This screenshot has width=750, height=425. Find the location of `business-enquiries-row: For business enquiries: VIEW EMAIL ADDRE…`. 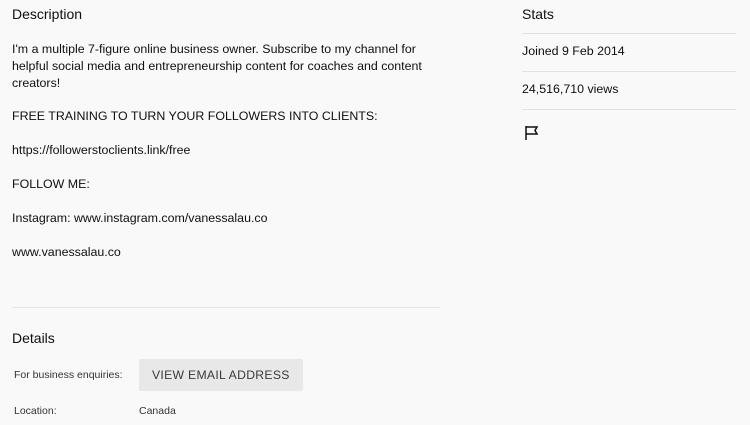

business-enquiries-row: For business enquiries: VIEW EMAIL ADDRE… is located at coordinates (158, 375).